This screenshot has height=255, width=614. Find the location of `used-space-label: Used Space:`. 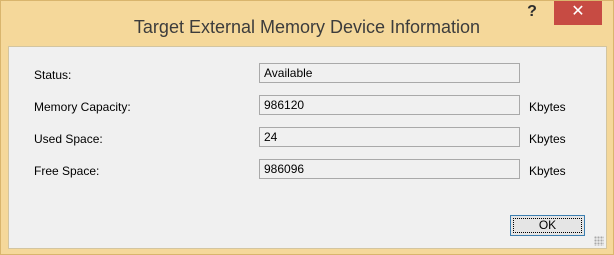

used-space-label: Used Space: is located at coordinates (68, 139).